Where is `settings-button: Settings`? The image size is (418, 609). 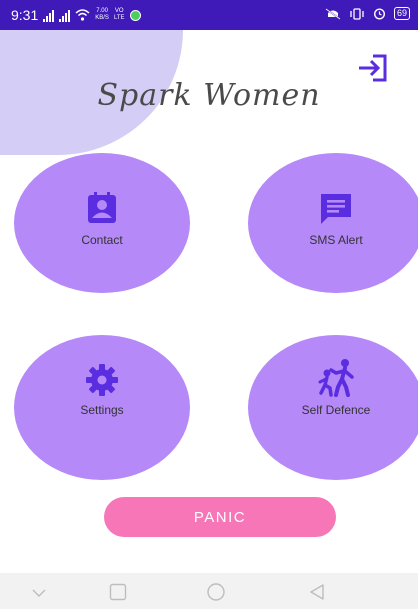
settings-button: Settings is located at coordinates (102, 407).